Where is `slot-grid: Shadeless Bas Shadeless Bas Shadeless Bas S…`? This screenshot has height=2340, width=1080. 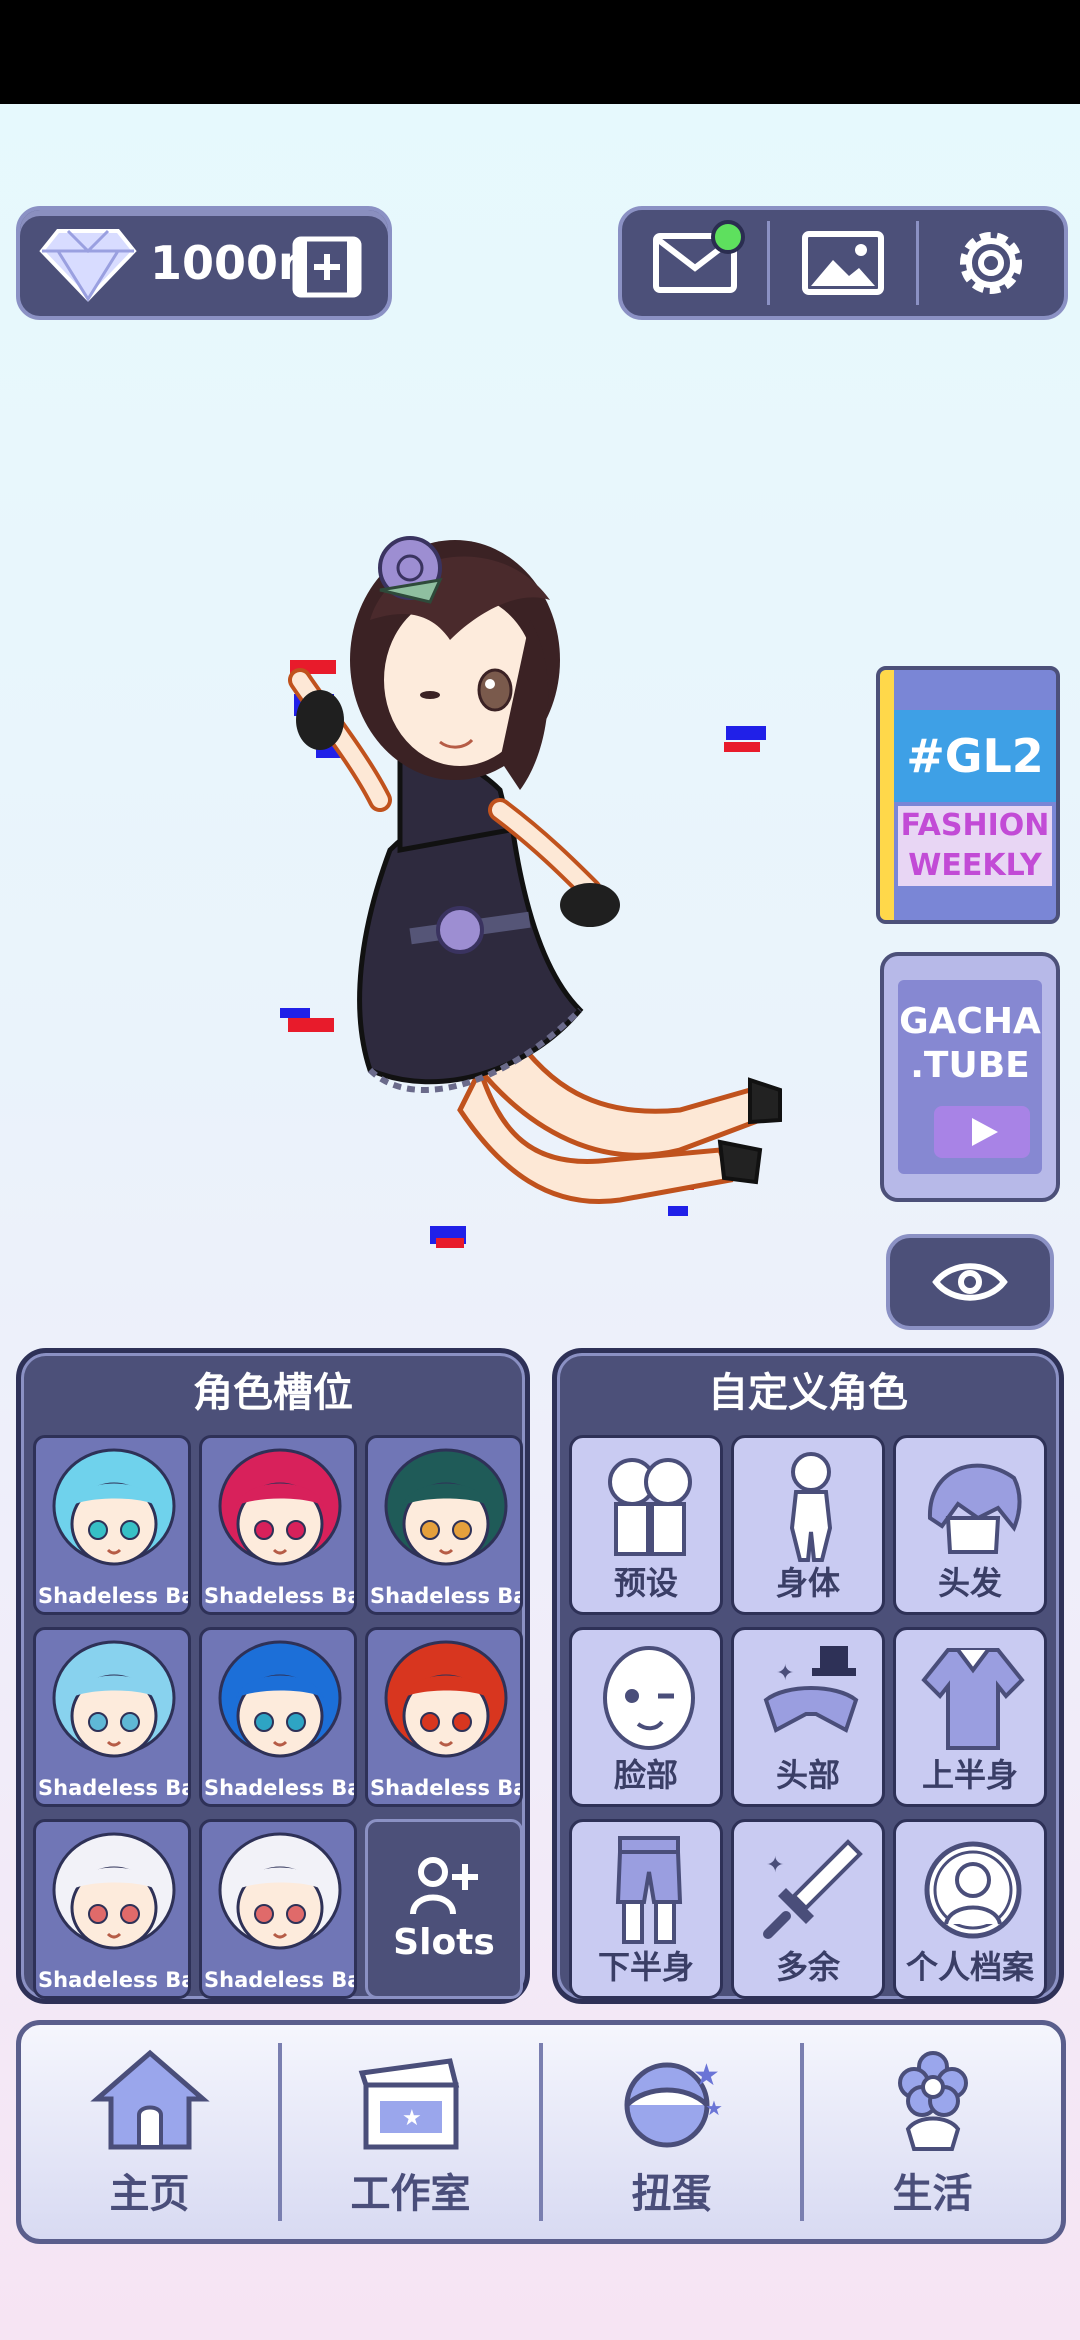
slot-grid: Shadeless Bas Shadeless Bas Shadeless Bas S… is located at coordinates (278, 1717).